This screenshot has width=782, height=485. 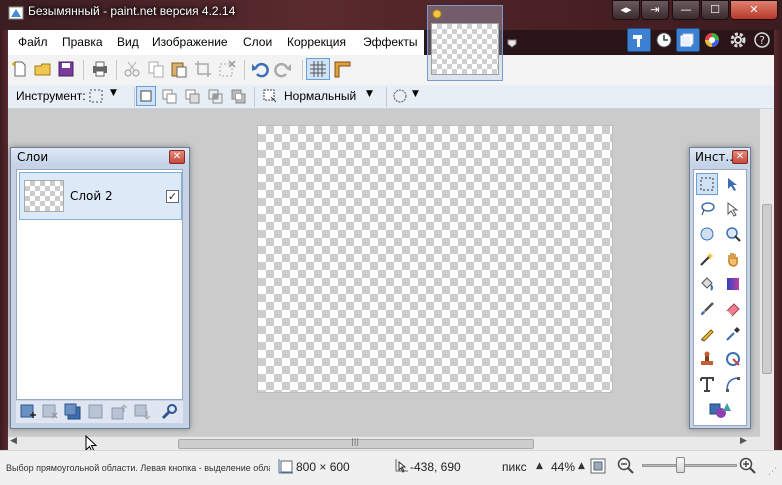 What do you see at coordinates (342, 69) in the screenshot?
I see `rulers-icon` at bounding box center [342, 69].